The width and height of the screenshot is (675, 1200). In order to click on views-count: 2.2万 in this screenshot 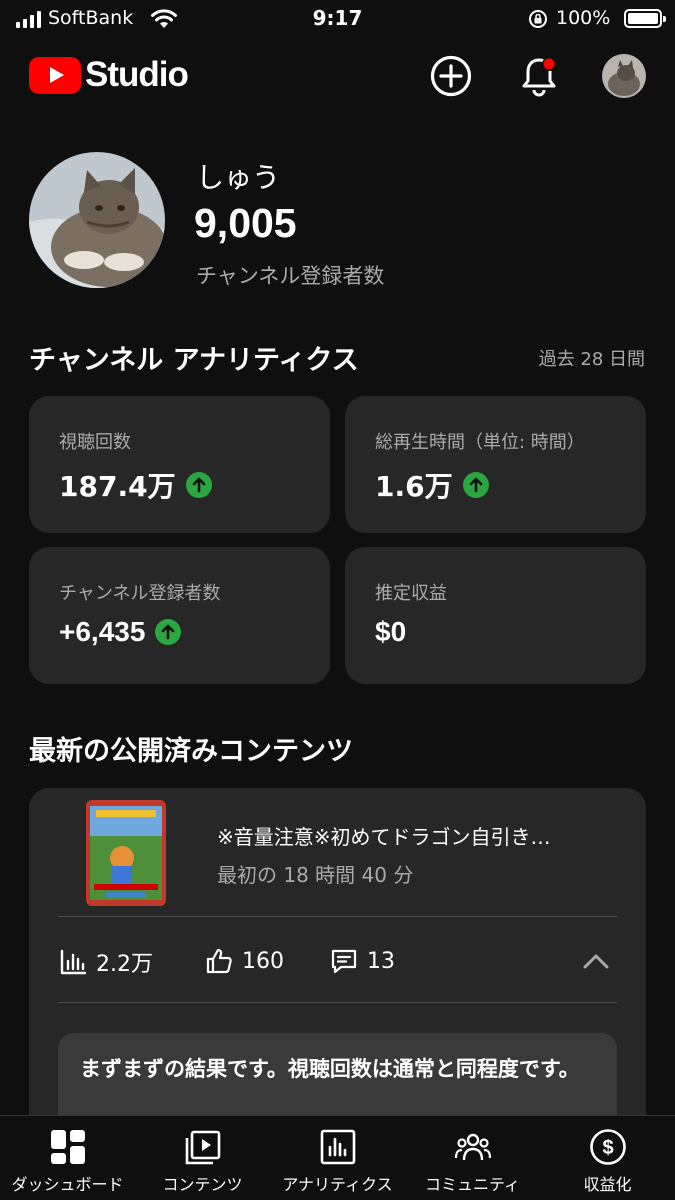, I will do `click(124, 964)`.